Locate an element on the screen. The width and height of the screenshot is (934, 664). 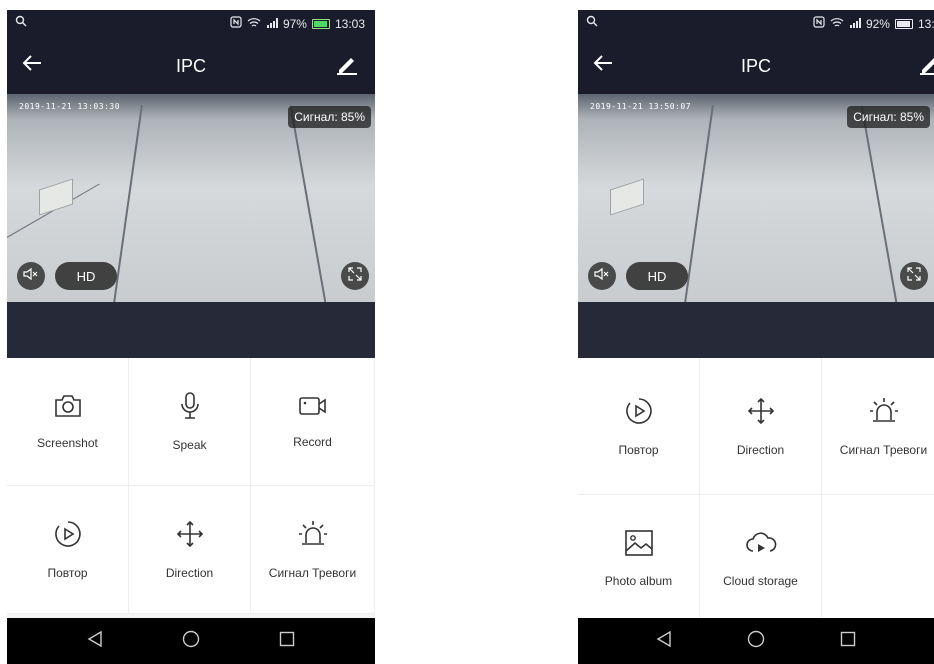
battery-percent: 97% is located at coordinates (294, 23).